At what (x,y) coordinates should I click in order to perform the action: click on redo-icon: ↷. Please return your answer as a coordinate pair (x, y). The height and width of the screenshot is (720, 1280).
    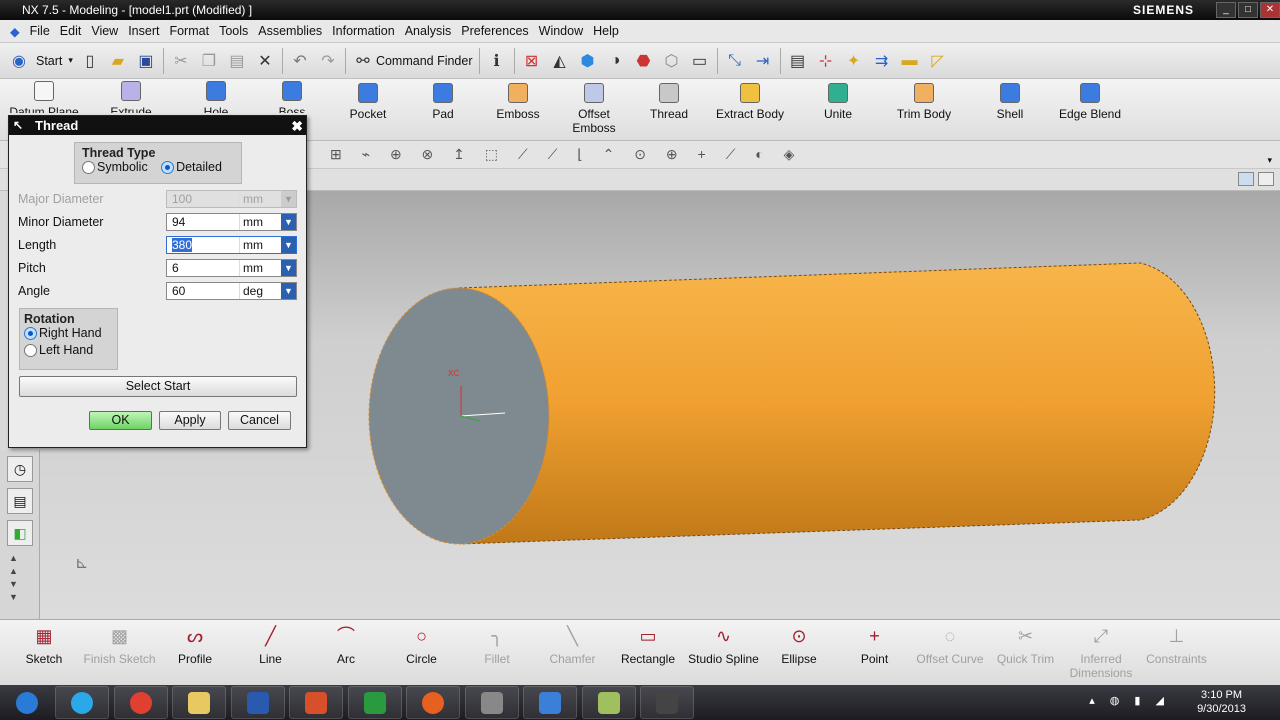
    Looking at the image, I should click on (328, 61).